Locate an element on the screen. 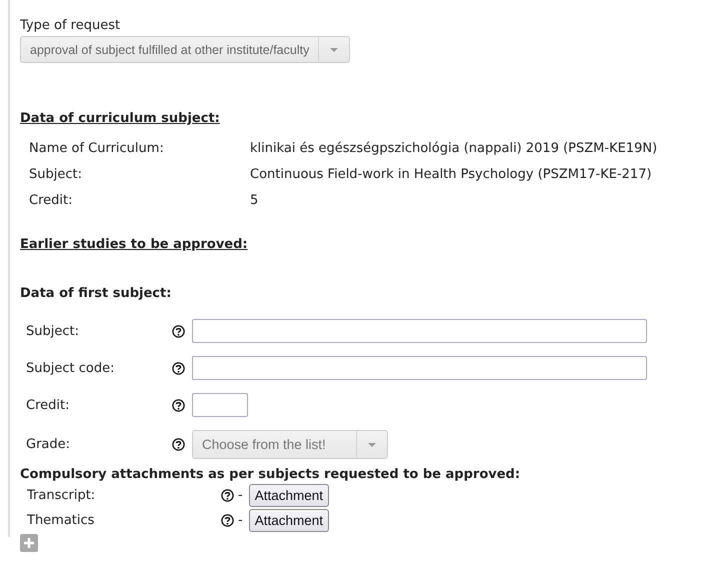 The width and height of the screenshot is (718, 561). info-label: Credit: is located at coordinates (51, 200).